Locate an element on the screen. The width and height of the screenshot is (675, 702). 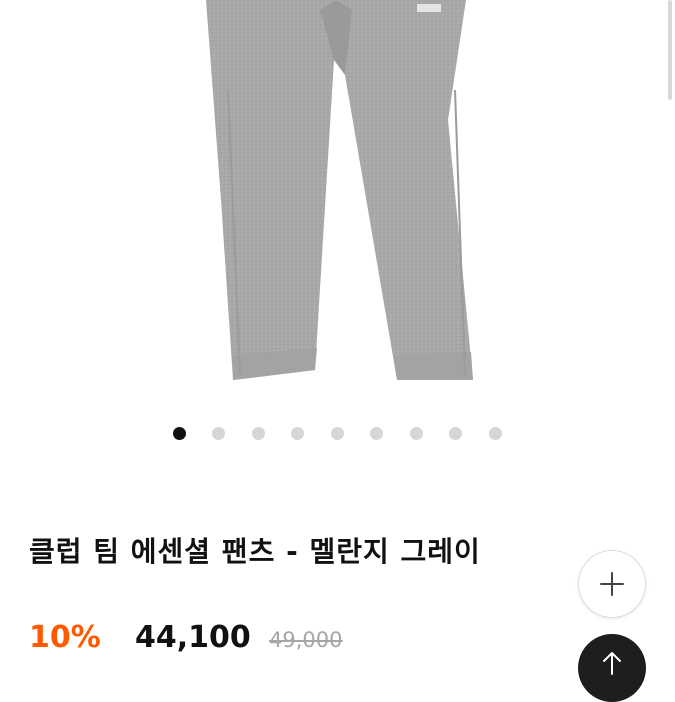
sale-price: 44,100 is located at coordinates (193, 637).